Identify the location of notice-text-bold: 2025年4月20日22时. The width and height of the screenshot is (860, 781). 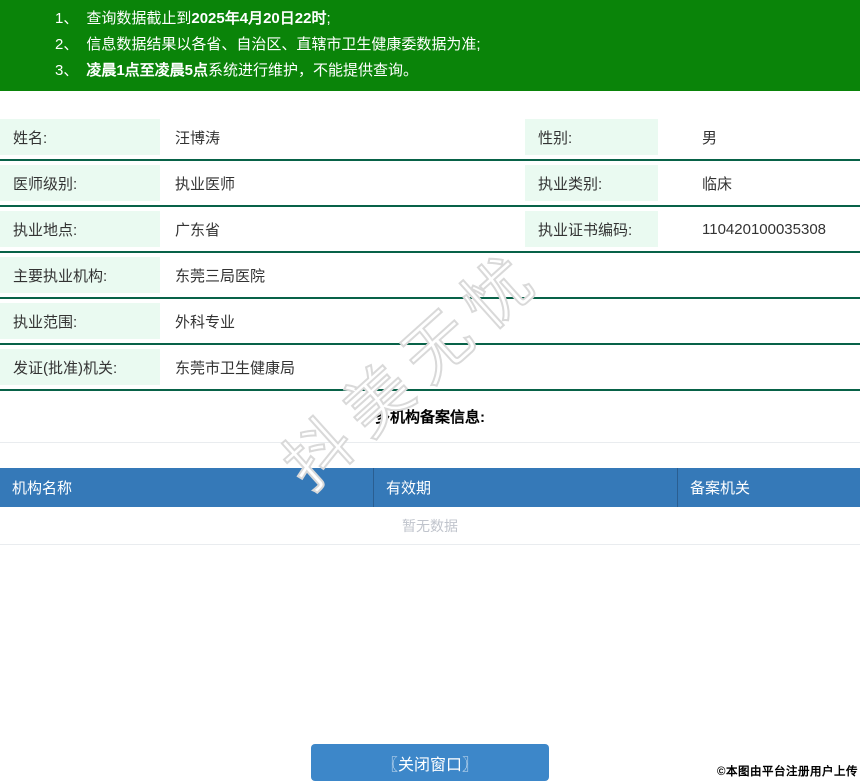
(259, 18).